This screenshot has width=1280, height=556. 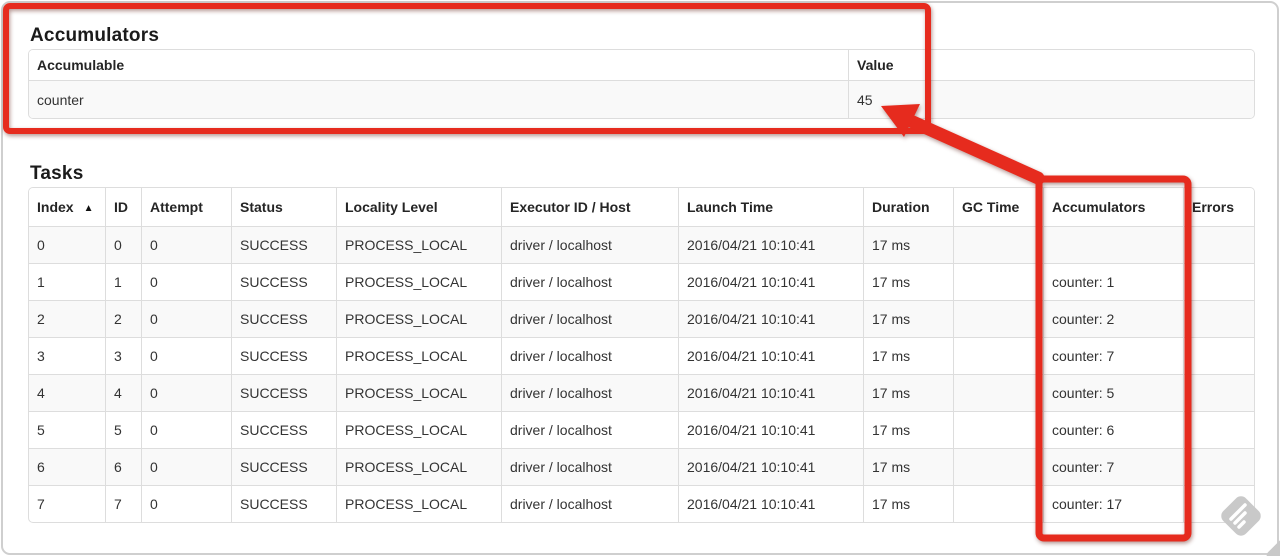 What do you see at coordinates (67, 281) in the screenshot?
I see `cell-index: 1` at bounding box center [67, 281].